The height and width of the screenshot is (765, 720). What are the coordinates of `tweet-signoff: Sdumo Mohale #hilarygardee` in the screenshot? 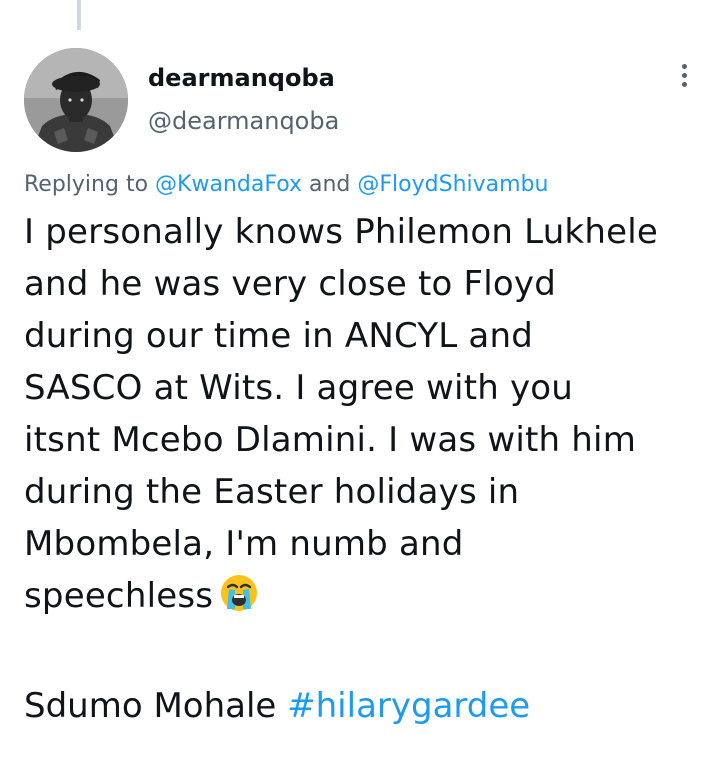 It's located at (277, 706).